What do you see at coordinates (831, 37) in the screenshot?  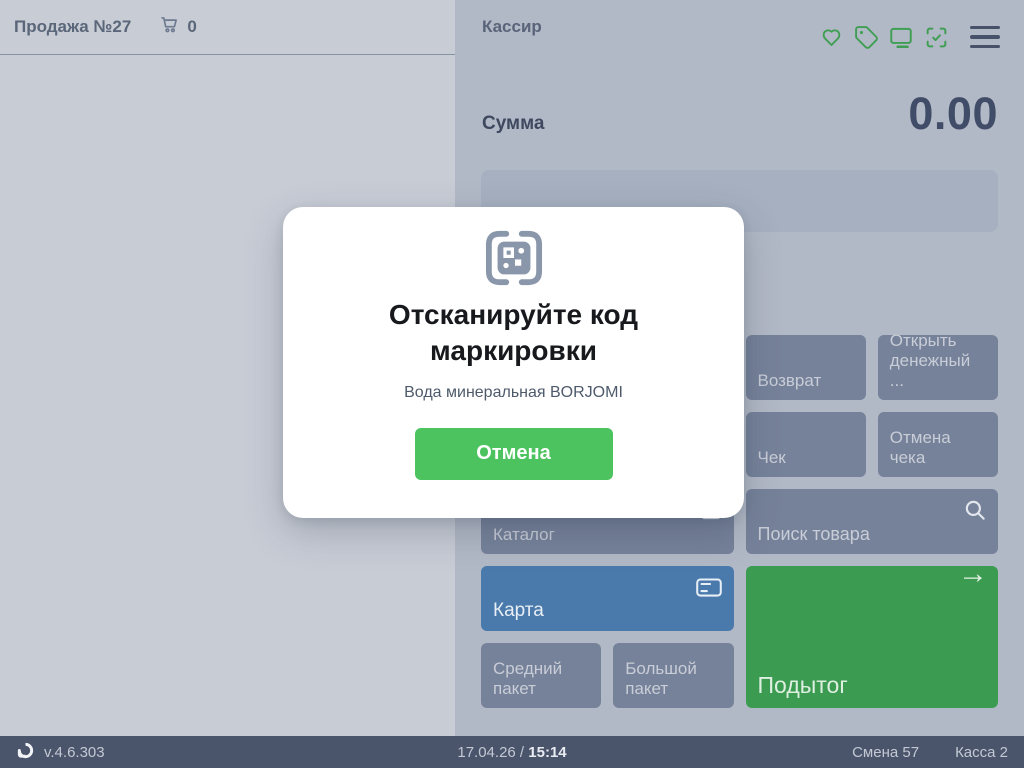 I see `heart-icon` at bounding box center [831, 37].